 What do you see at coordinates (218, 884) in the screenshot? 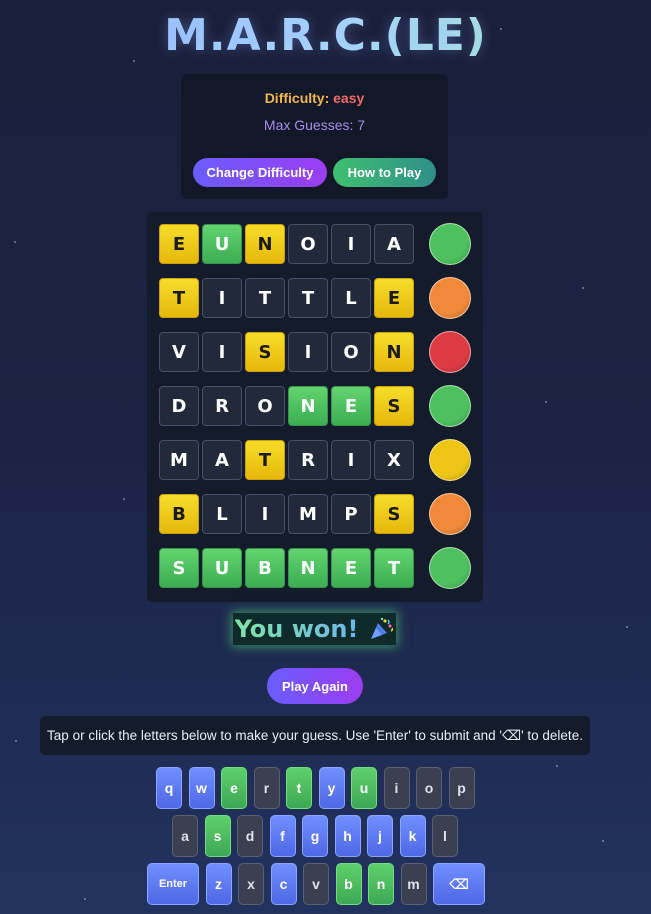
I see `key-z: z` at bounding box center [218, 884].